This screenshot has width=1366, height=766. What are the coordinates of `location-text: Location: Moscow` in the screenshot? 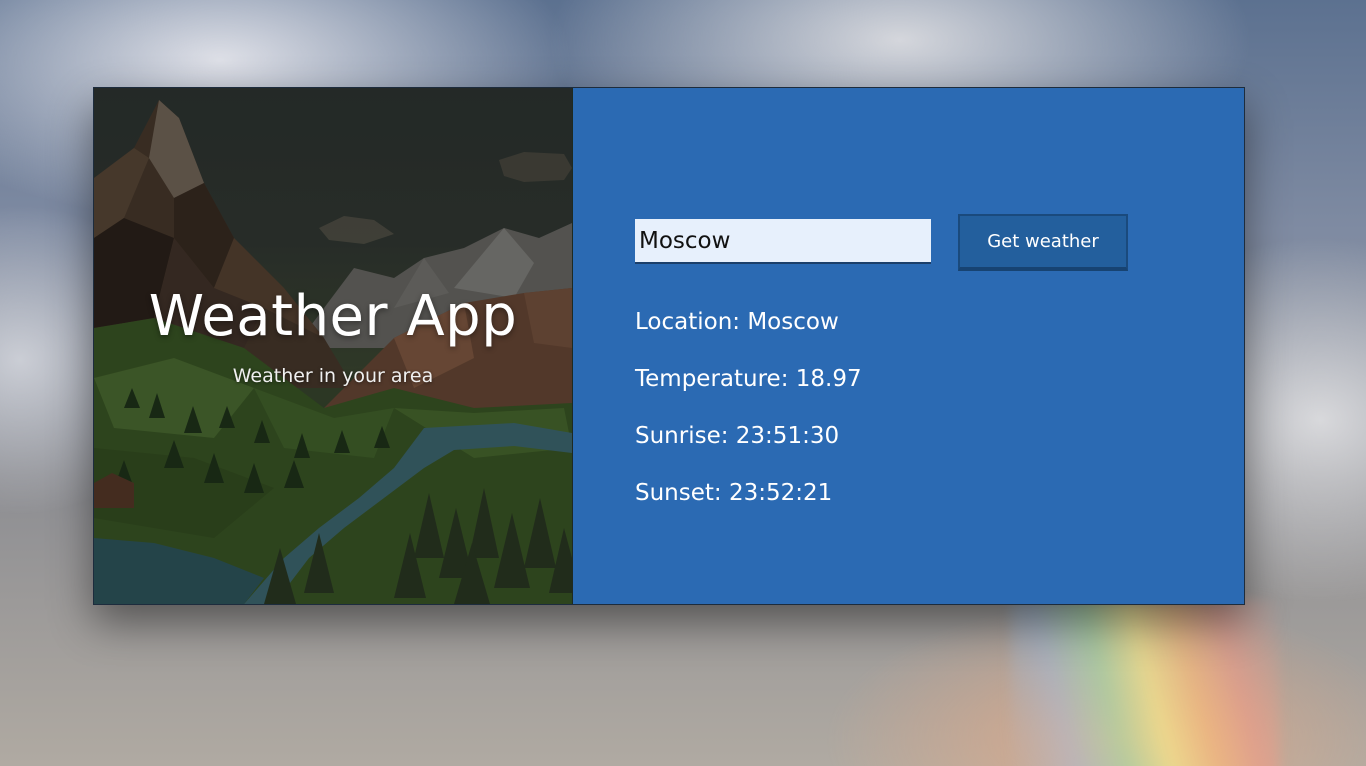 It's located at (737, 322).